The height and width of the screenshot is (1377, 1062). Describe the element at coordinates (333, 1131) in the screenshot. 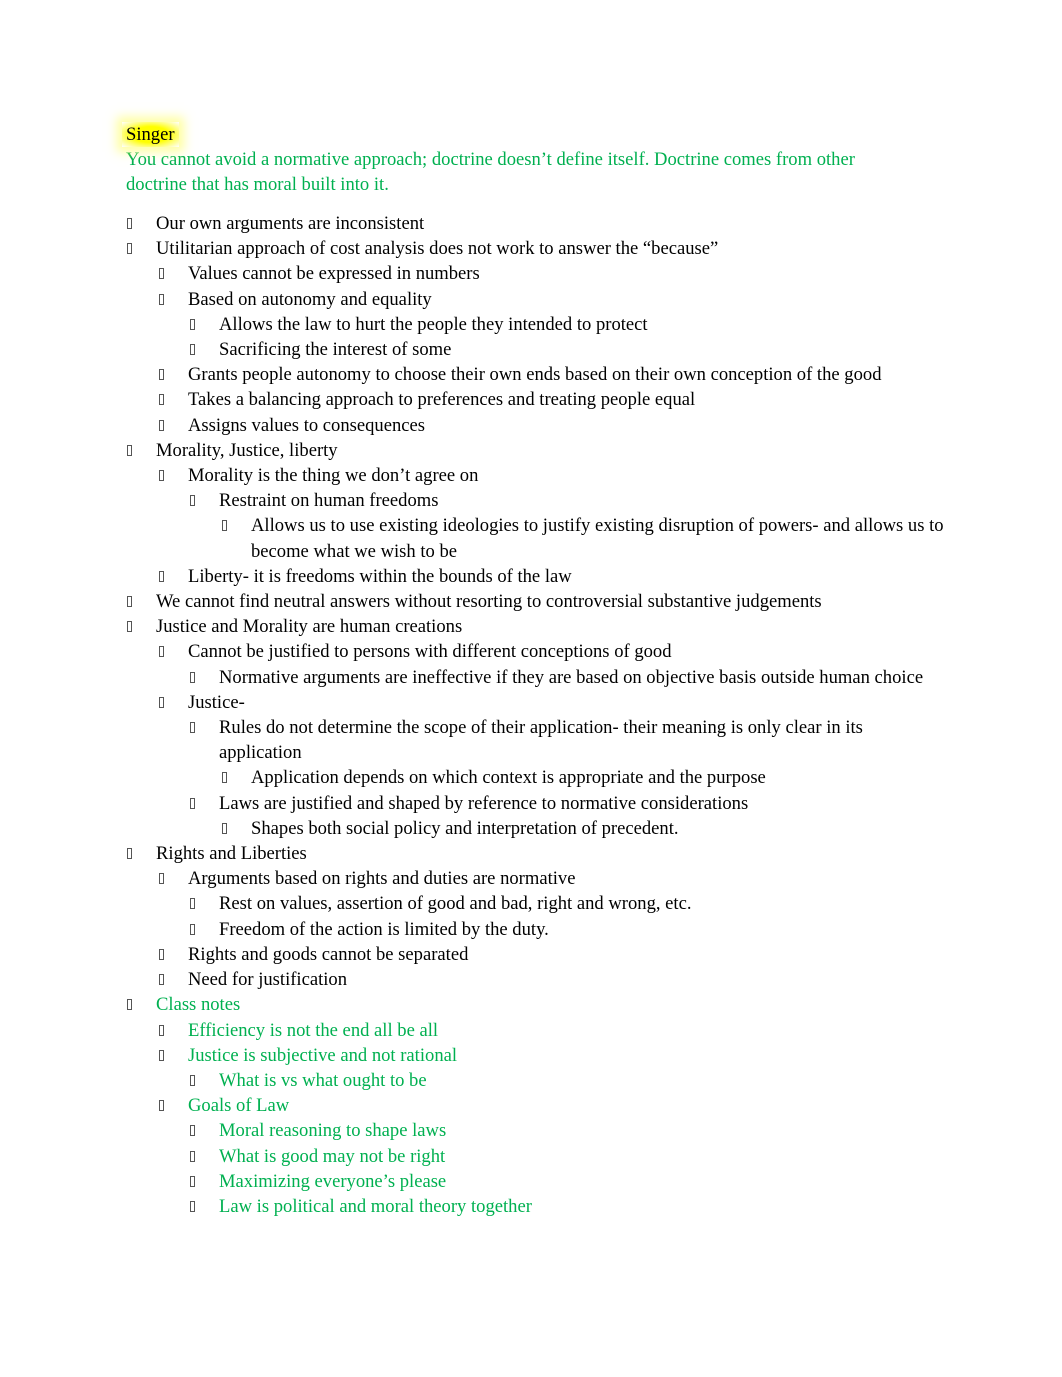

I see `outline-item-text: Moral reasoning to shape laws` at that location.